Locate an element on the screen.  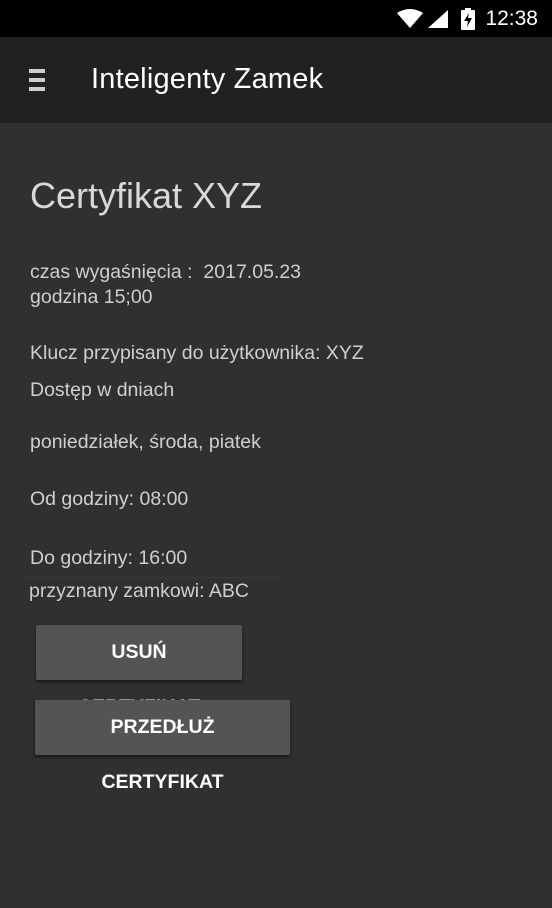
access-days: poniedziałek, środa, piatek is located at coordinates (145, 442).